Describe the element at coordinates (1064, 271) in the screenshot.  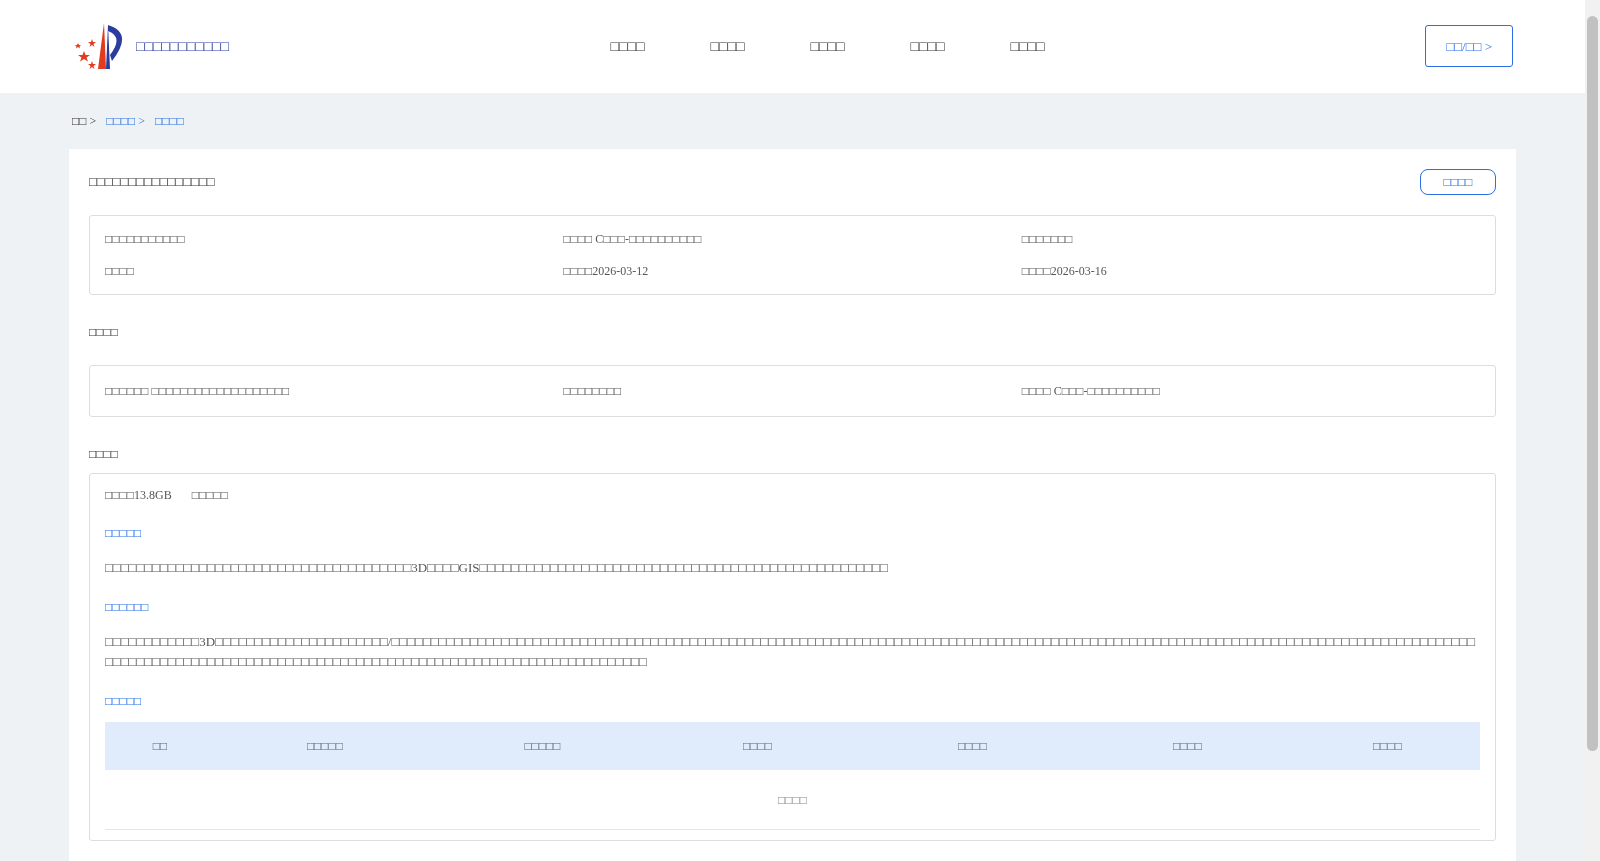
I see `info-text: □□□□2026-03-16` at that location.